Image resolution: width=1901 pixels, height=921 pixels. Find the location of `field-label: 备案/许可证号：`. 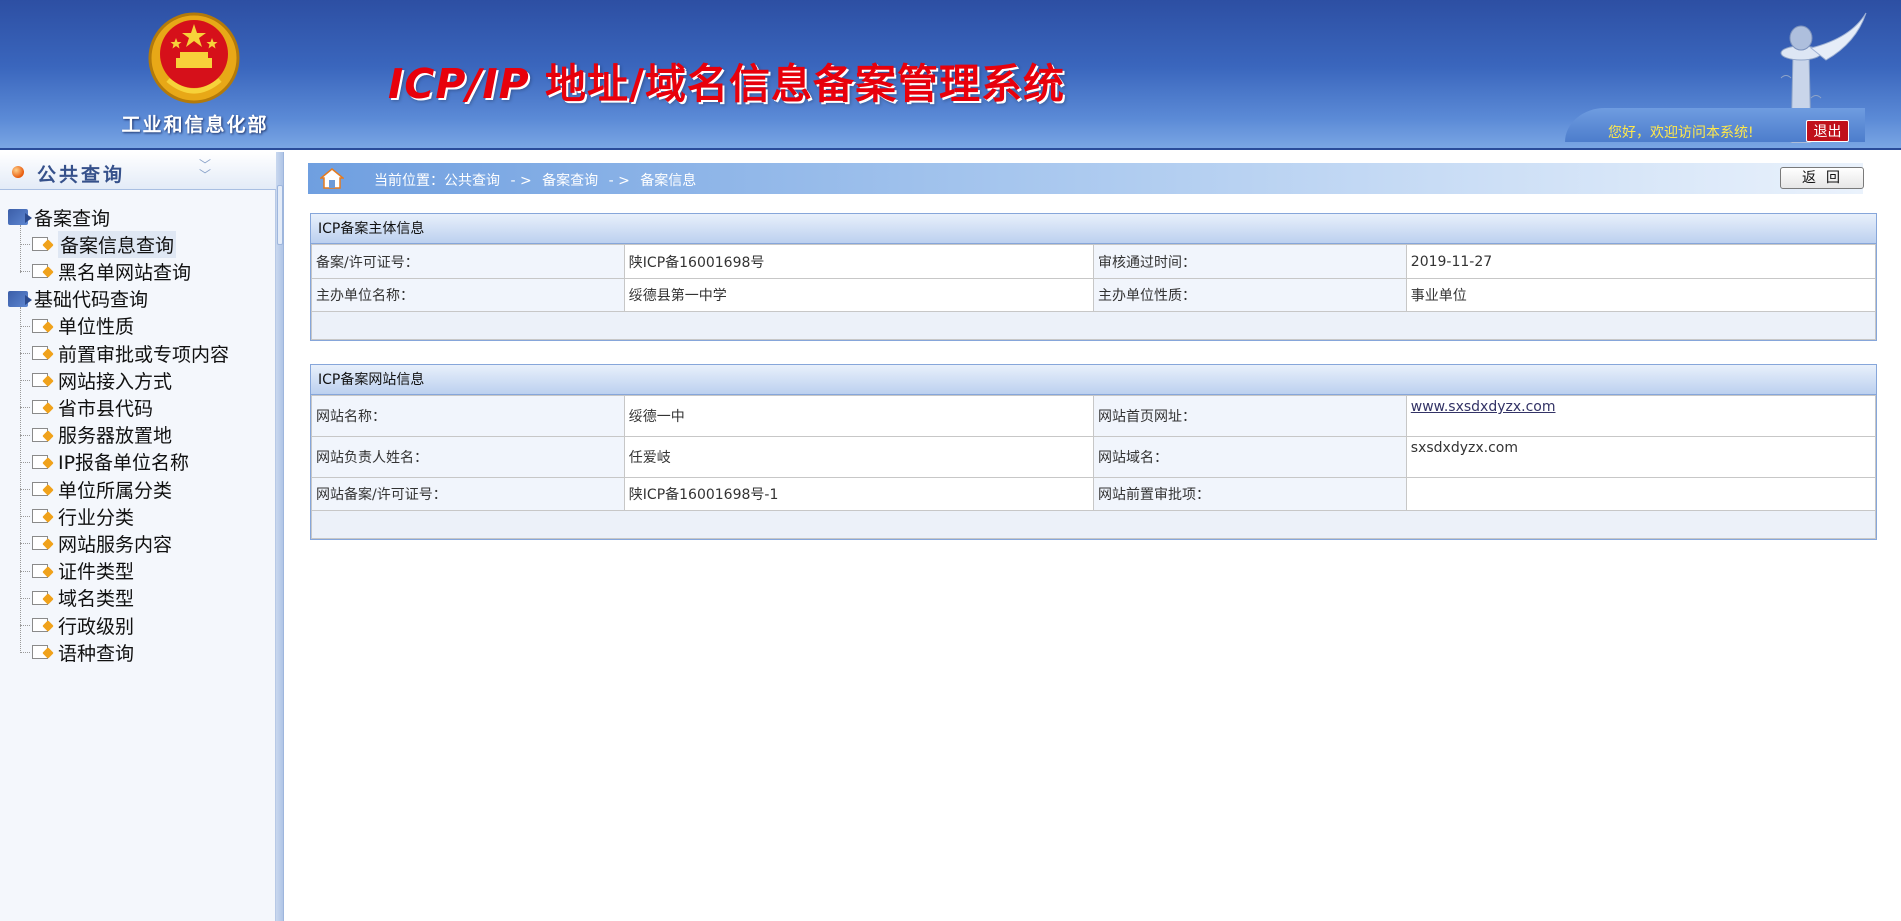

field-label: 备案/许可证号： is located at coordinates (468, 261).